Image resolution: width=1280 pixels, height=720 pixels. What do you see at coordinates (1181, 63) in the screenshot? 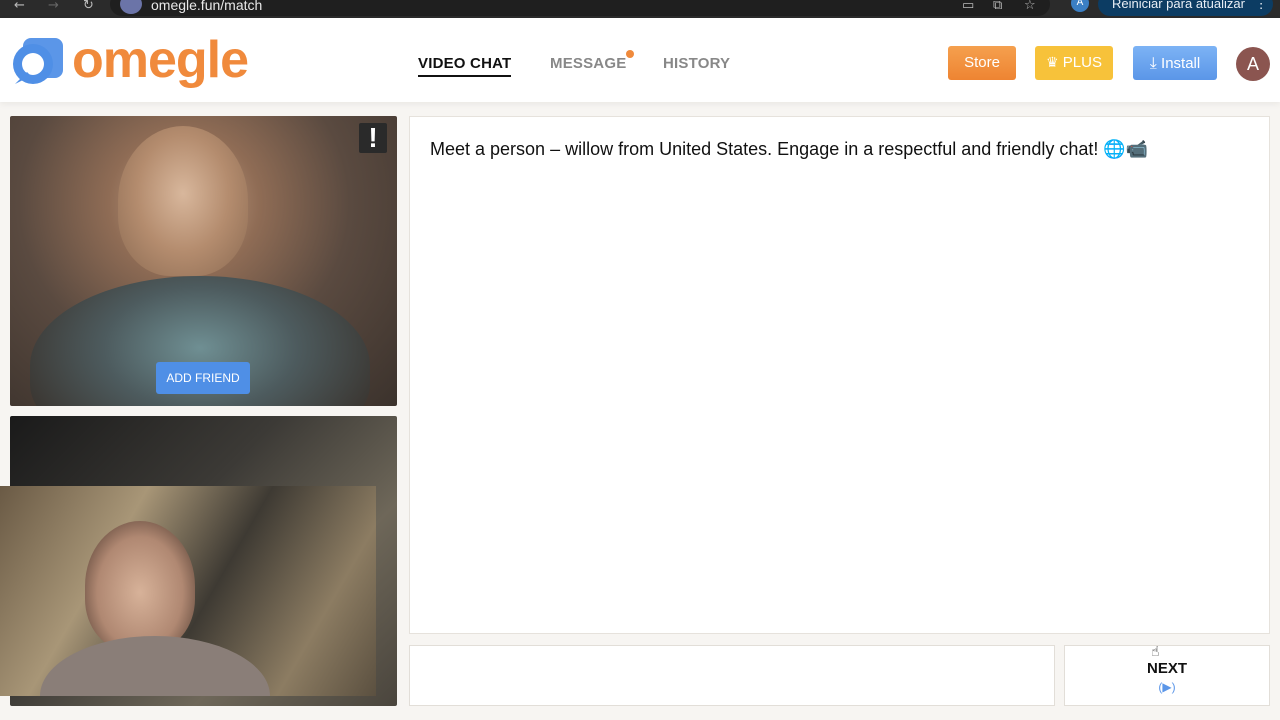
I see `install-label: Install` at bounding box center [1181, 63].